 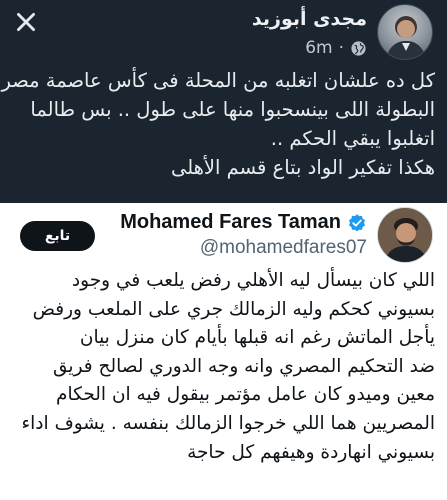 I want to click on author-name: مجدى أبوزيد, so click(x=309, y=19).